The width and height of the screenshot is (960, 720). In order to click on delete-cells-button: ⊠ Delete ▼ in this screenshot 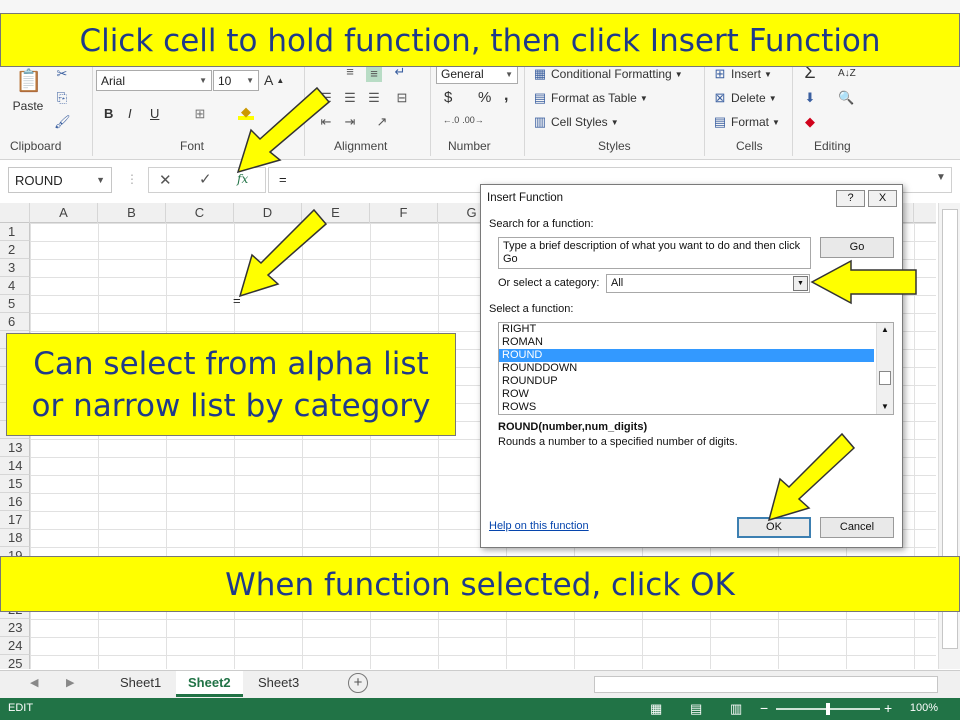, I will do `click(744, 98)`.